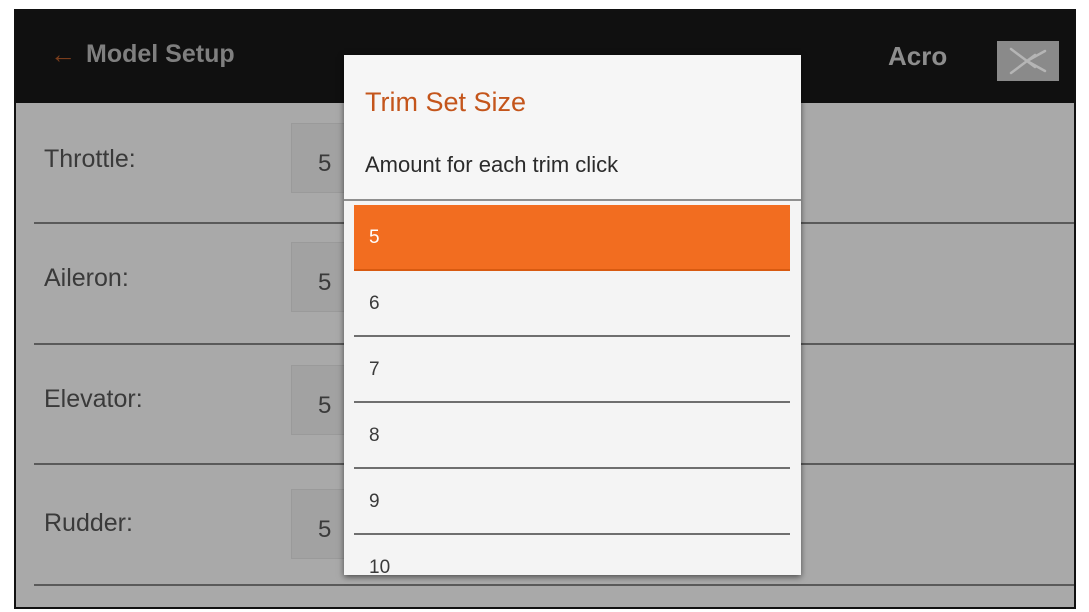 This screenshot has height=612, width=1089. Describe the element at coordinates (572, 555) in the screenshot. I see `option-10: 10` at that location.